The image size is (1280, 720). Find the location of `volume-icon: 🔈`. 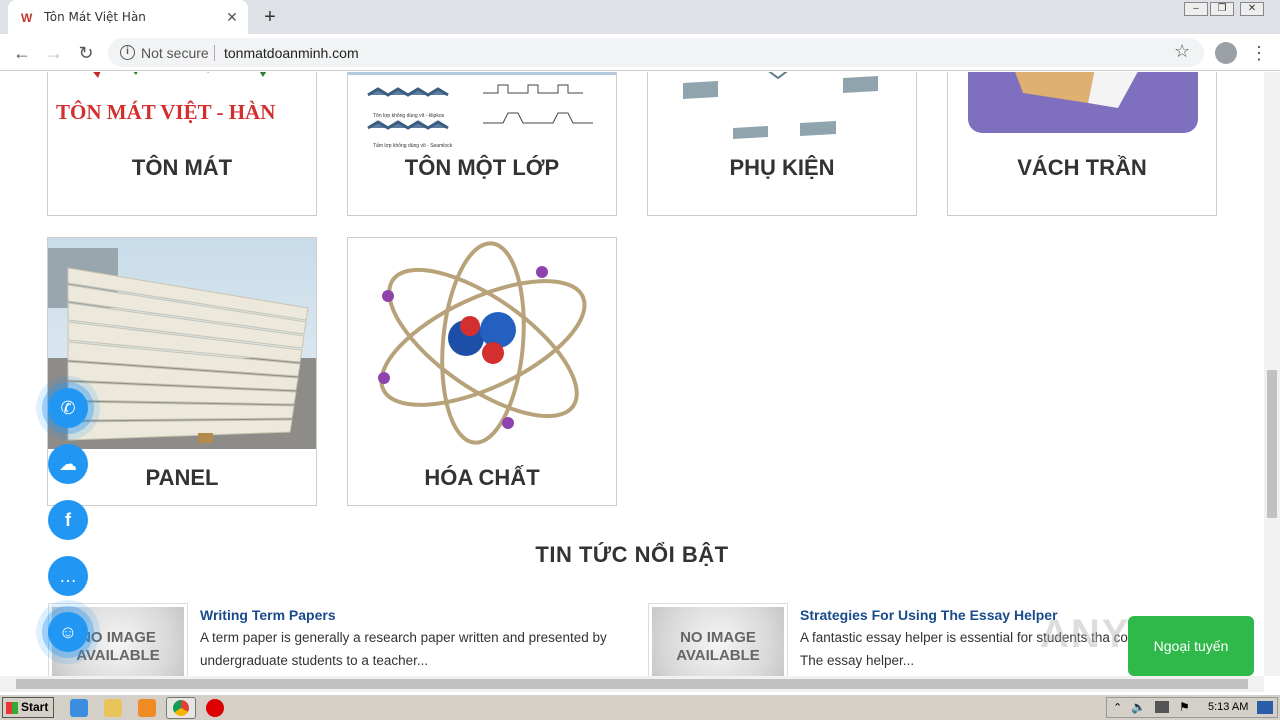

volume-icon: 🔈 is located at coordinates (1138, 707).